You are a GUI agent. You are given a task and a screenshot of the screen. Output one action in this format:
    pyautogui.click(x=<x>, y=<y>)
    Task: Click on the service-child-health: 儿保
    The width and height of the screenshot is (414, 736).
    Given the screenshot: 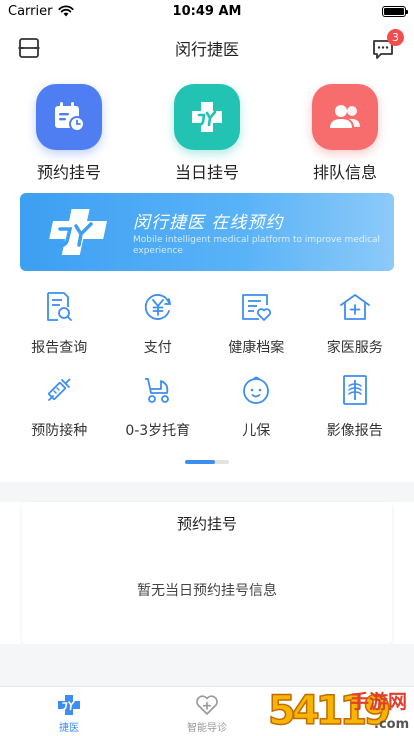 What is the action you would take?
    pyautogui.click(x=256, y=406)
    